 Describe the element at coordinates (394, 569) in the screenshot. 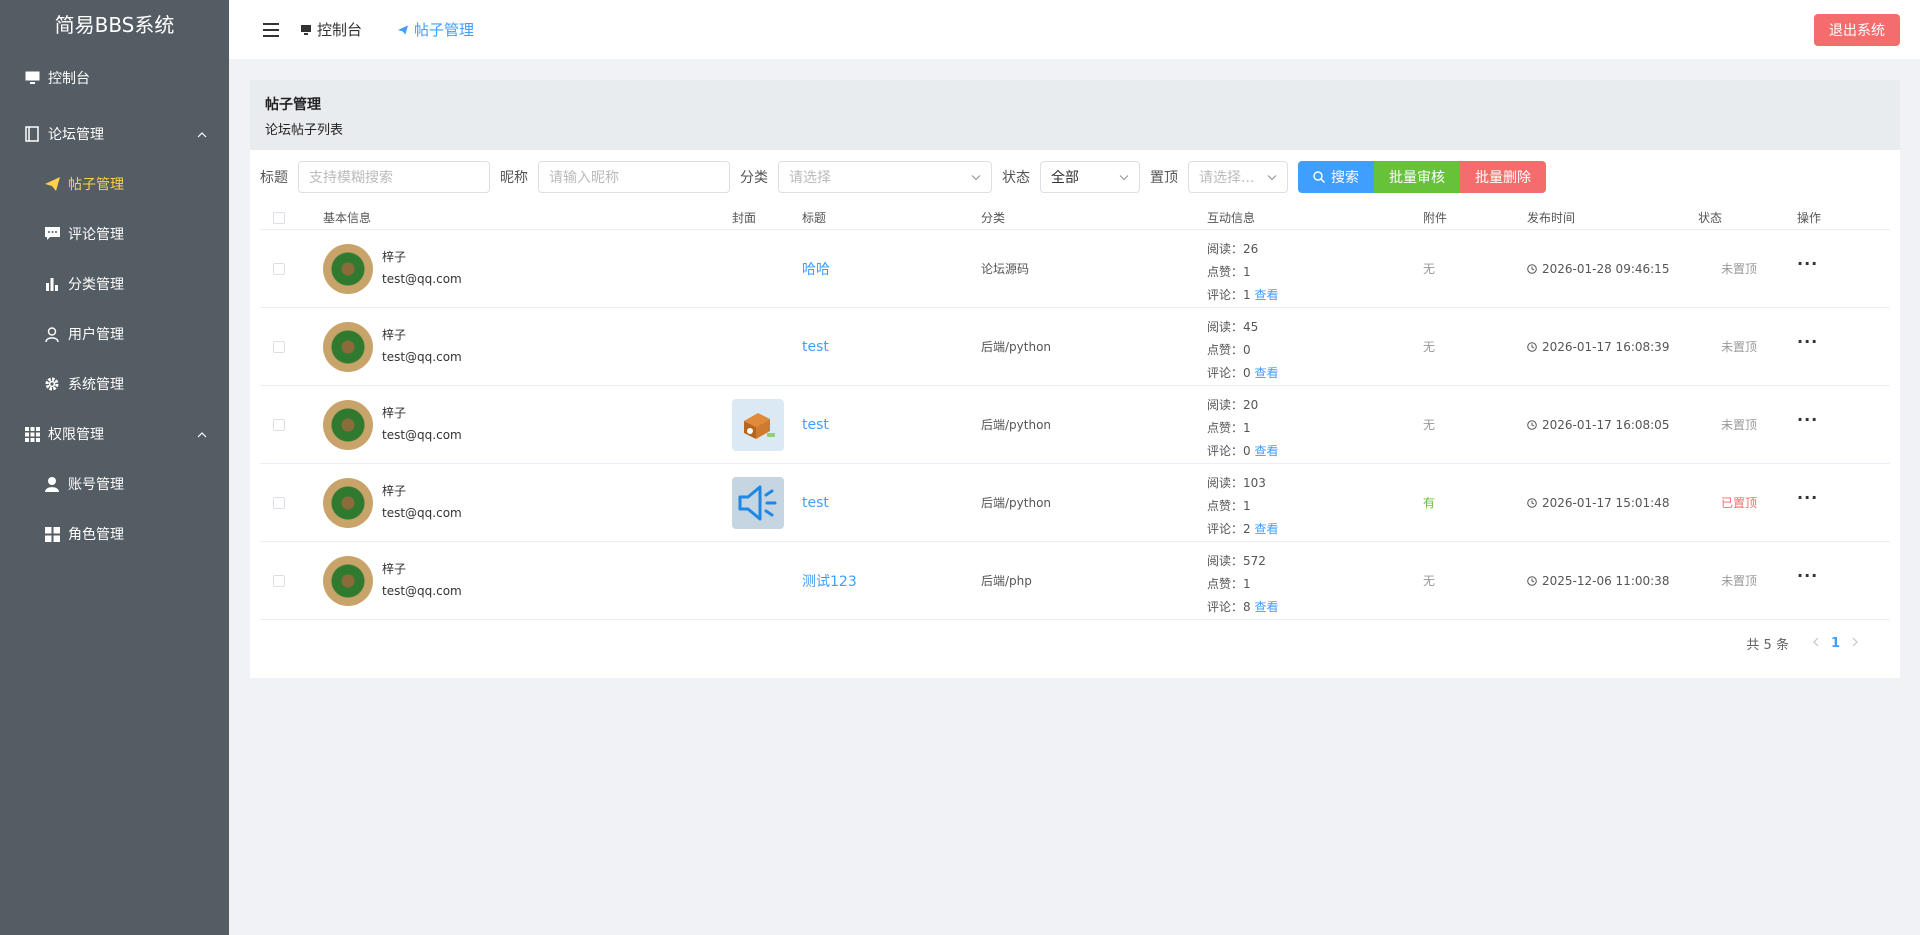

I see `user-nickname: 梓子` at that location.